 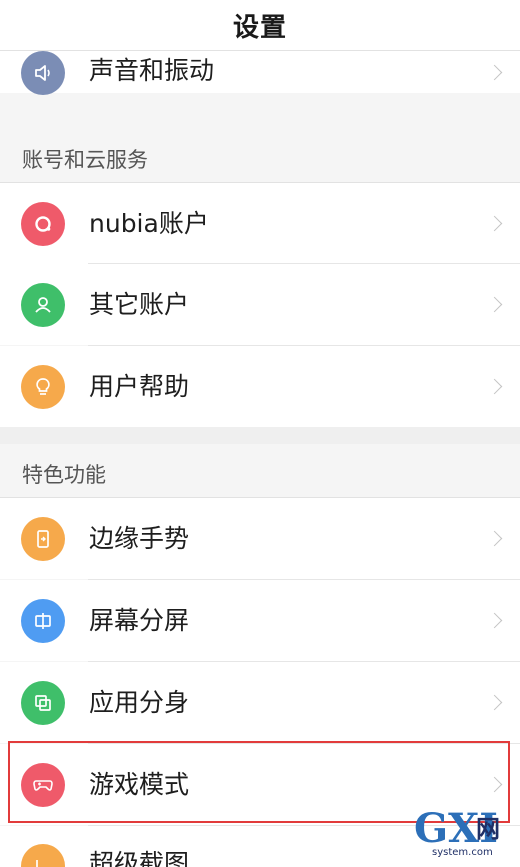 I want to click on settings-item-label: 应用分身, so click(x=139, y=702).